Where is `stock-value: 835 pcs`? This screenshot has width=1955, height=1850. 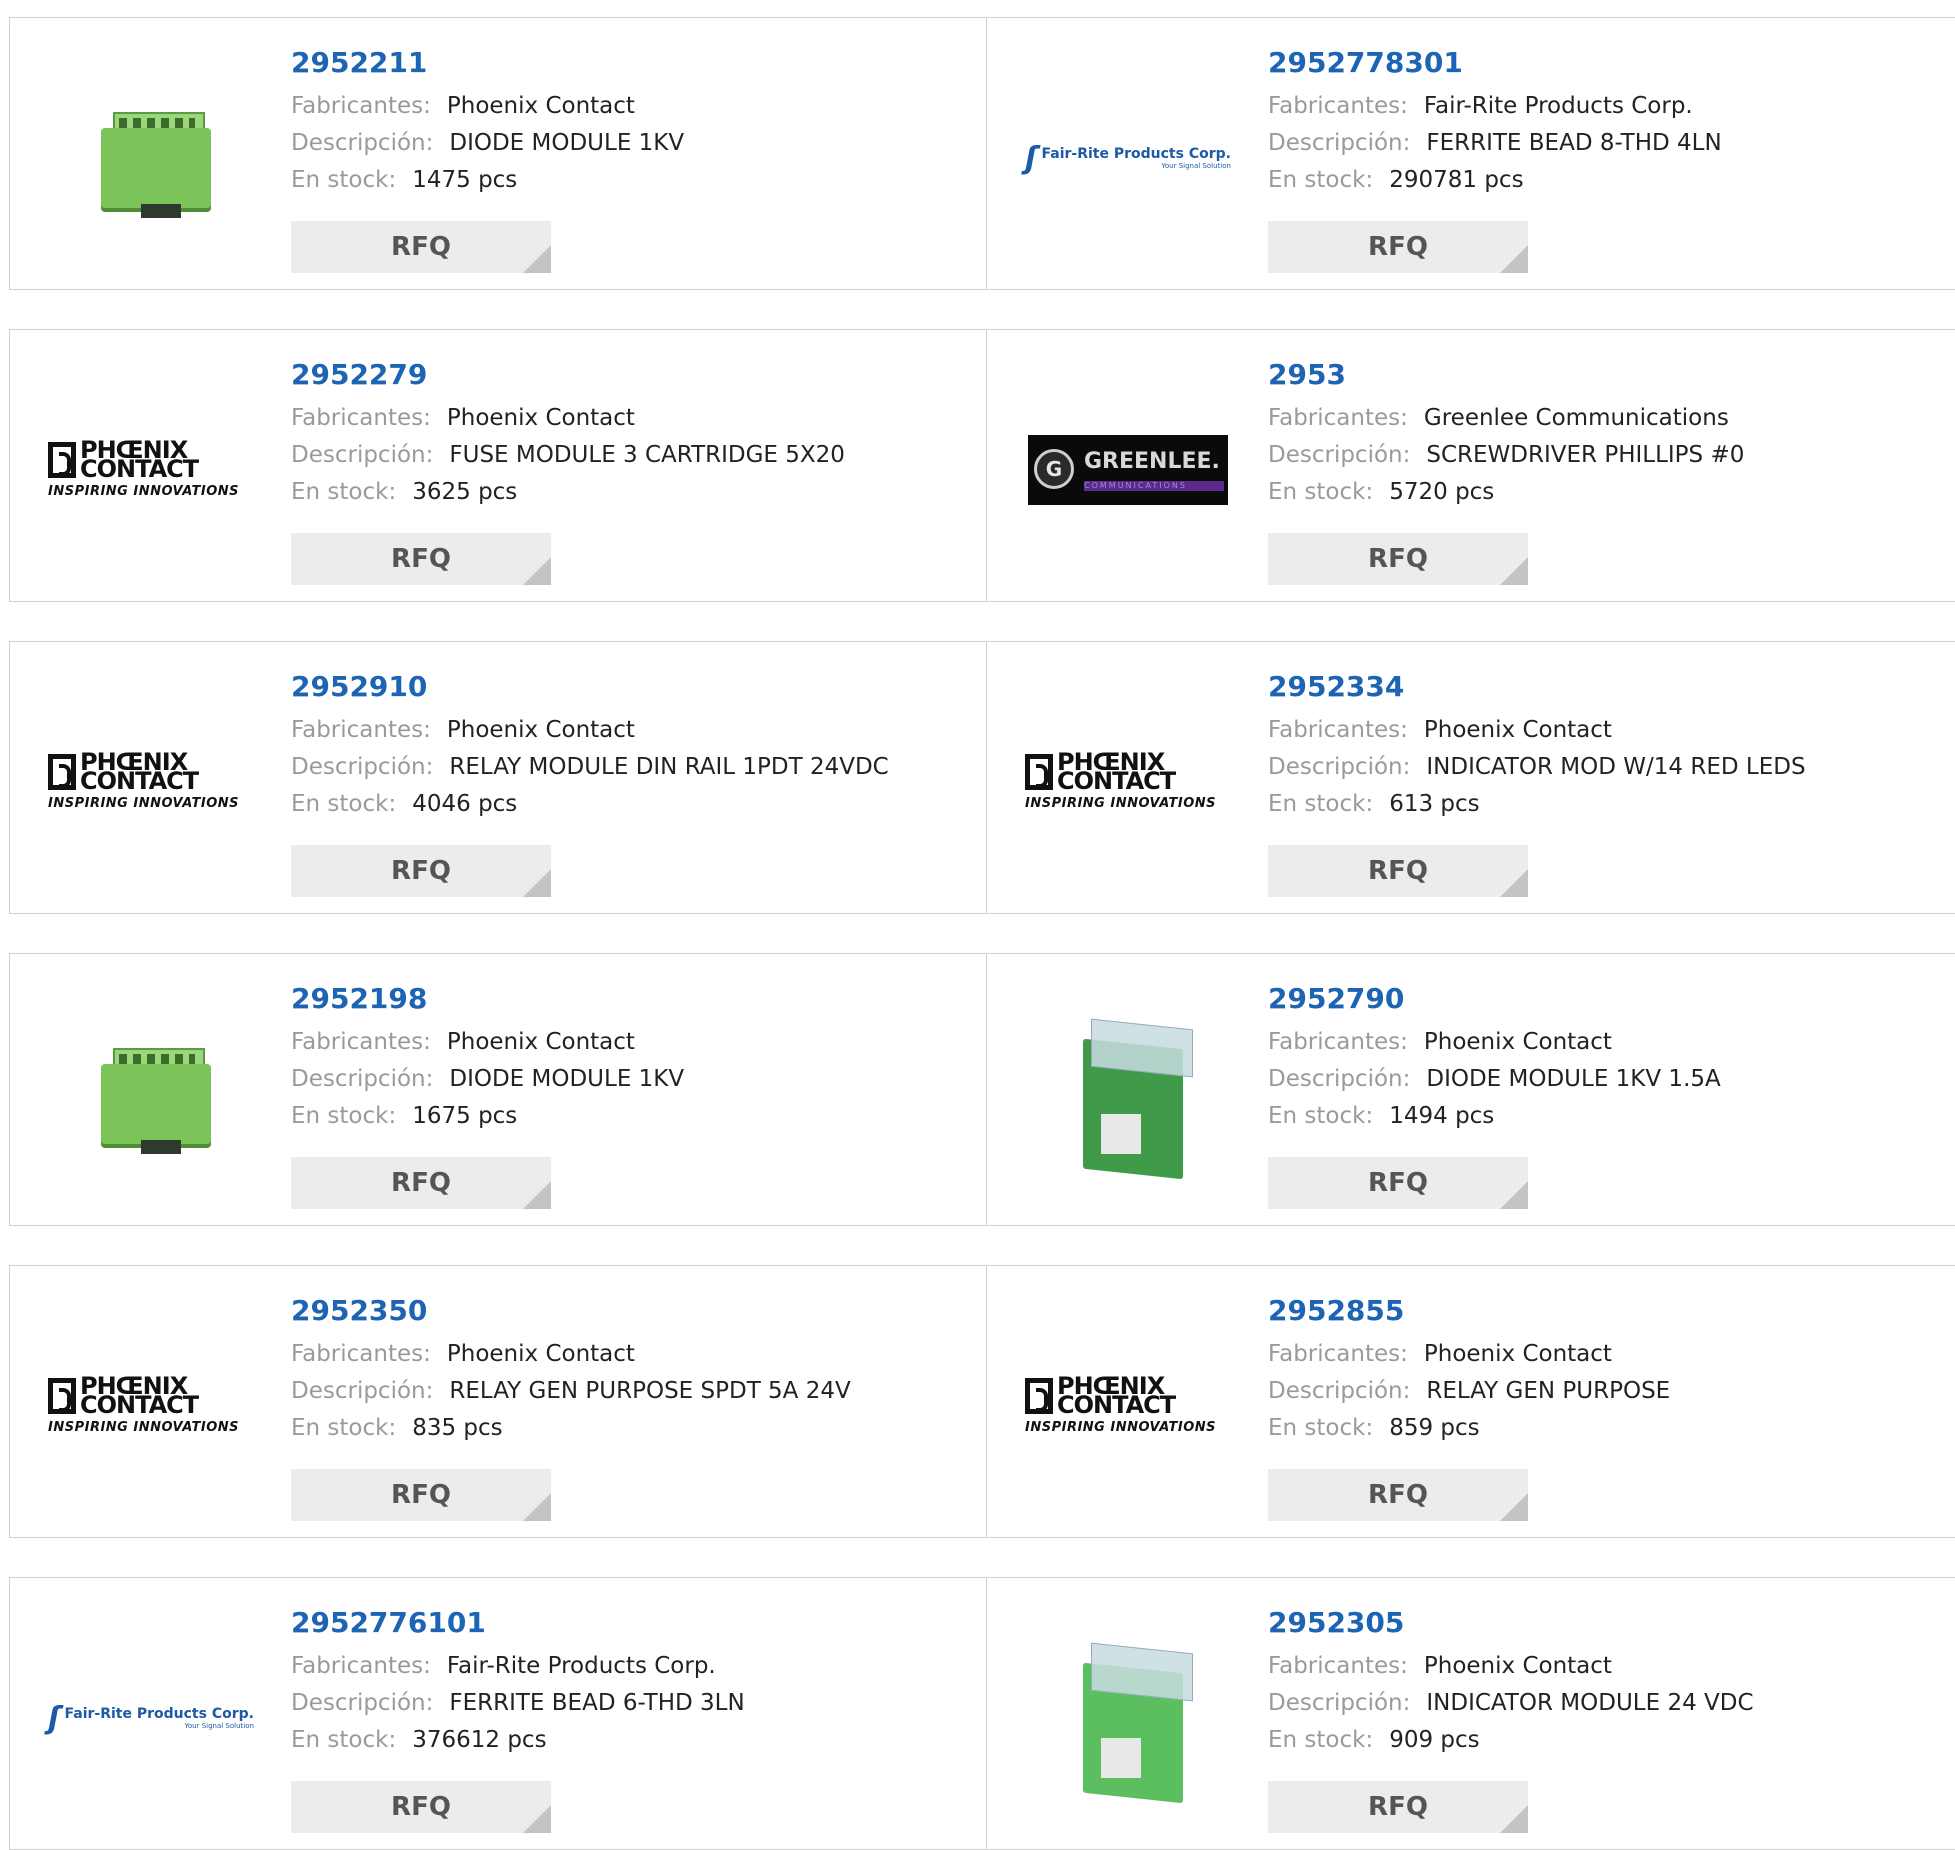 stock-value: 835 pcs is located at coordinates (457, 1428).